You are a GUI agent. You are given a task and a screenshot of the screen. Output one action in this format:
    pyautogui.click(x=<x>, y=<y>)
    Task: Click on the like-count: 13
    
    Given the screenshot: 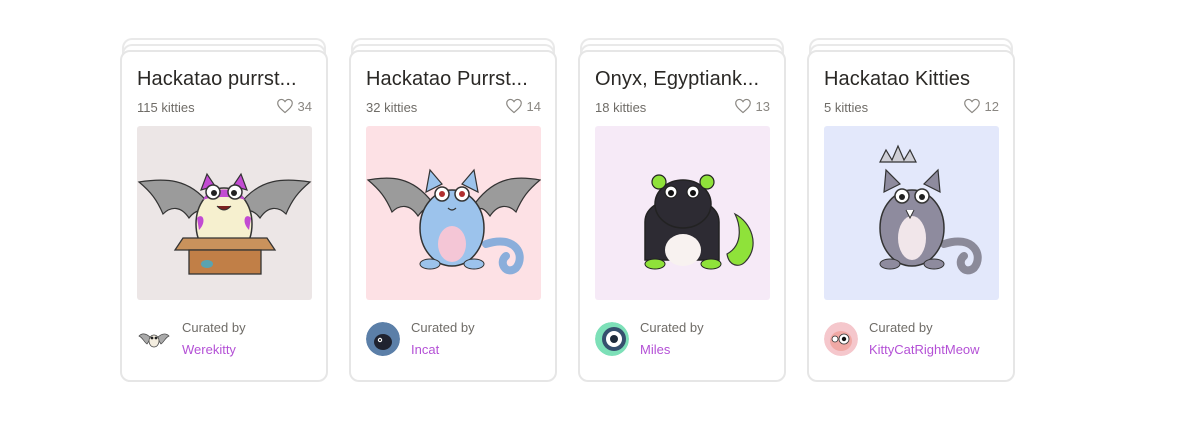 What is the action you would take?
    pyautogui.click(x=762, y=106)
    